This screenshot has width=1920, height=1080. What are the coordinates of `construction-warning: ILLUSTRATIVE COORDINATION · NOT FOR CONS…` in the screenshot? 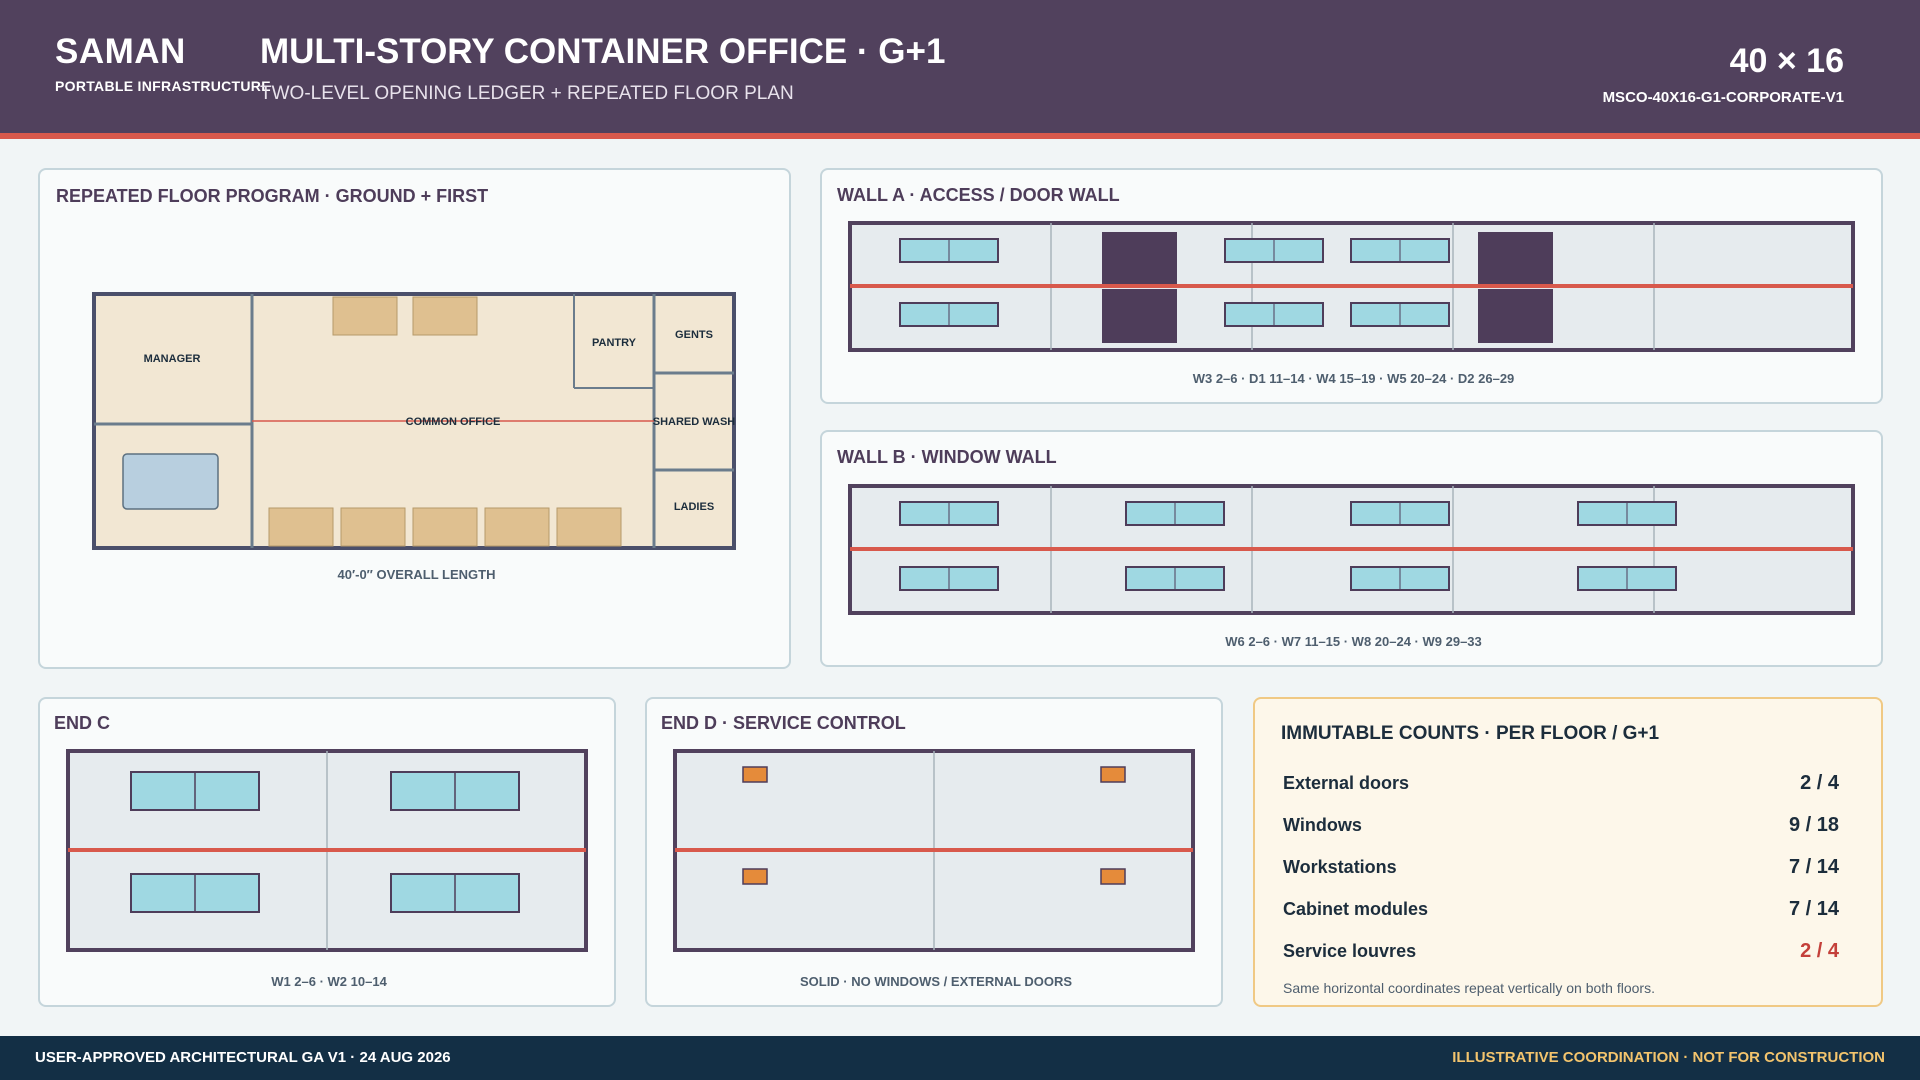 It's located at (1668, 1057).